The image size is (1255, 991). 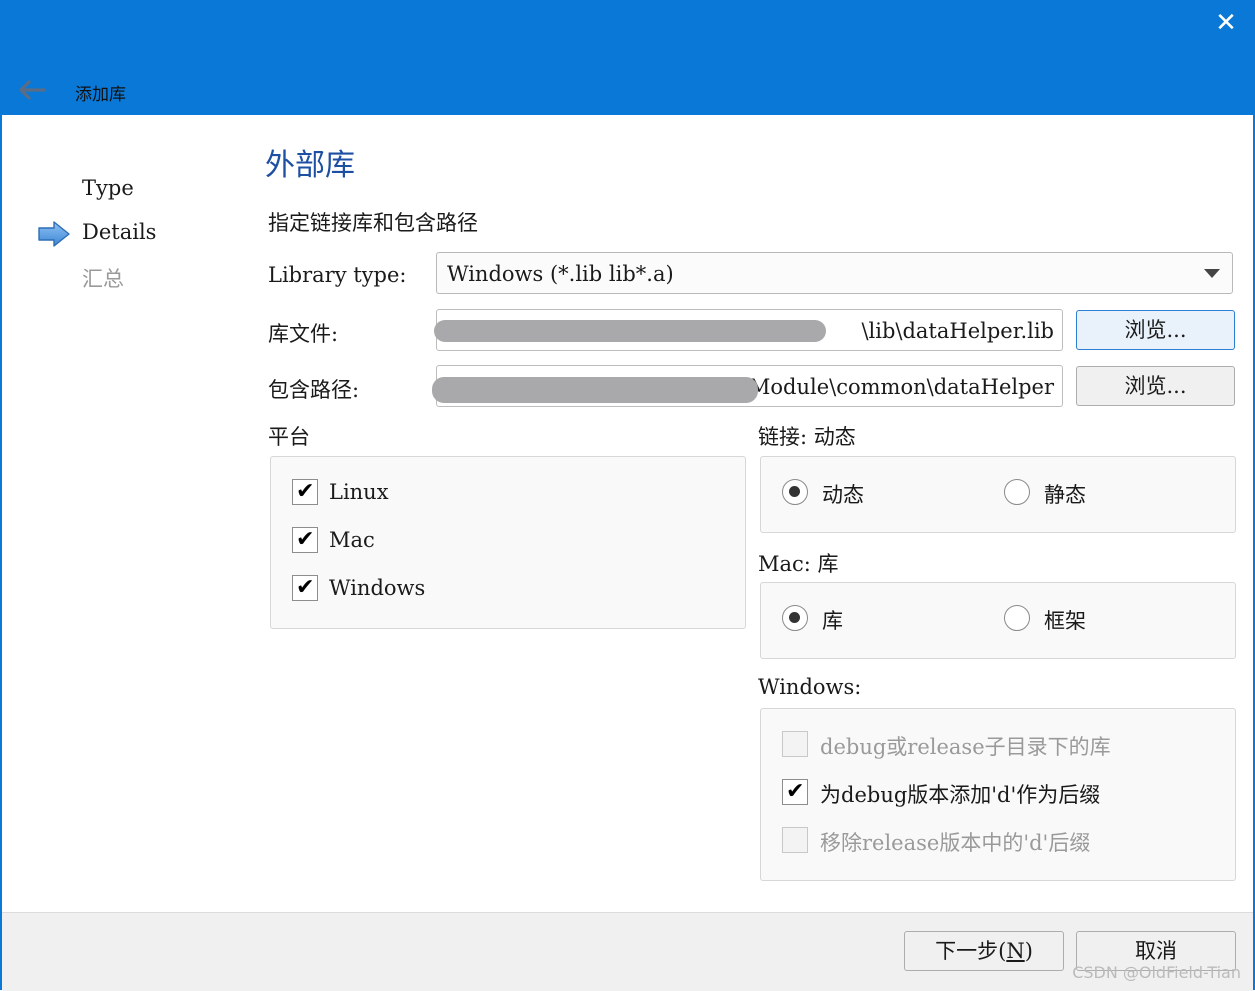 What do you see at coordinates (1015, 951) in the screenshot?
I see `next-mnemonic: N` at bounding box center [1015, 951].